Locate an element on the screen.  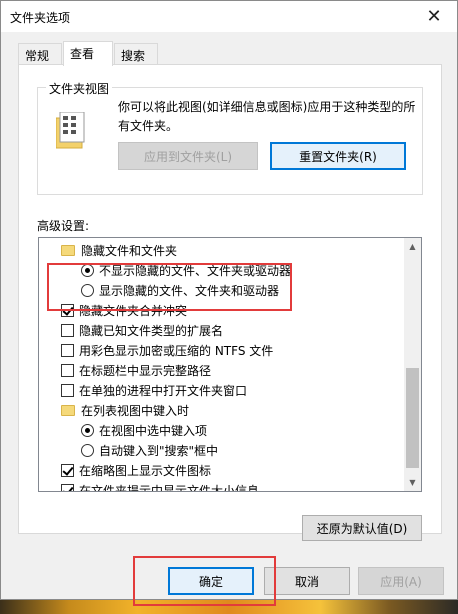
list-item: 隐藏文件夹合并冲突 is located at coordinates (241, 310).